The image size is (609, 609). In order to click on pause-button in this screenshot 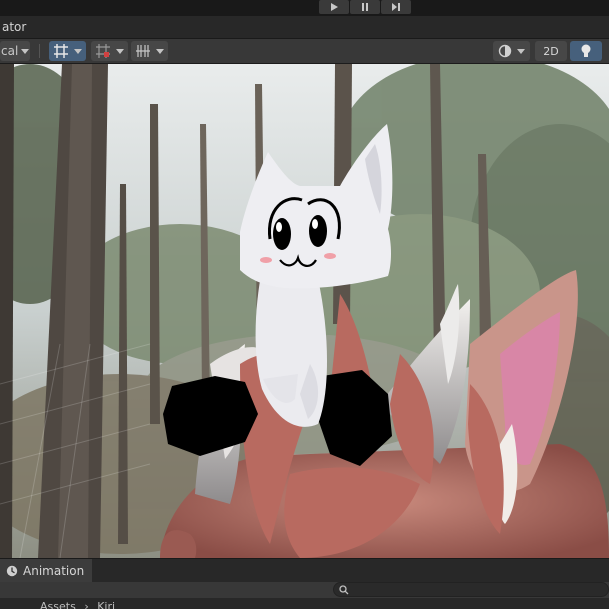, I will do `click(365, 7)`.